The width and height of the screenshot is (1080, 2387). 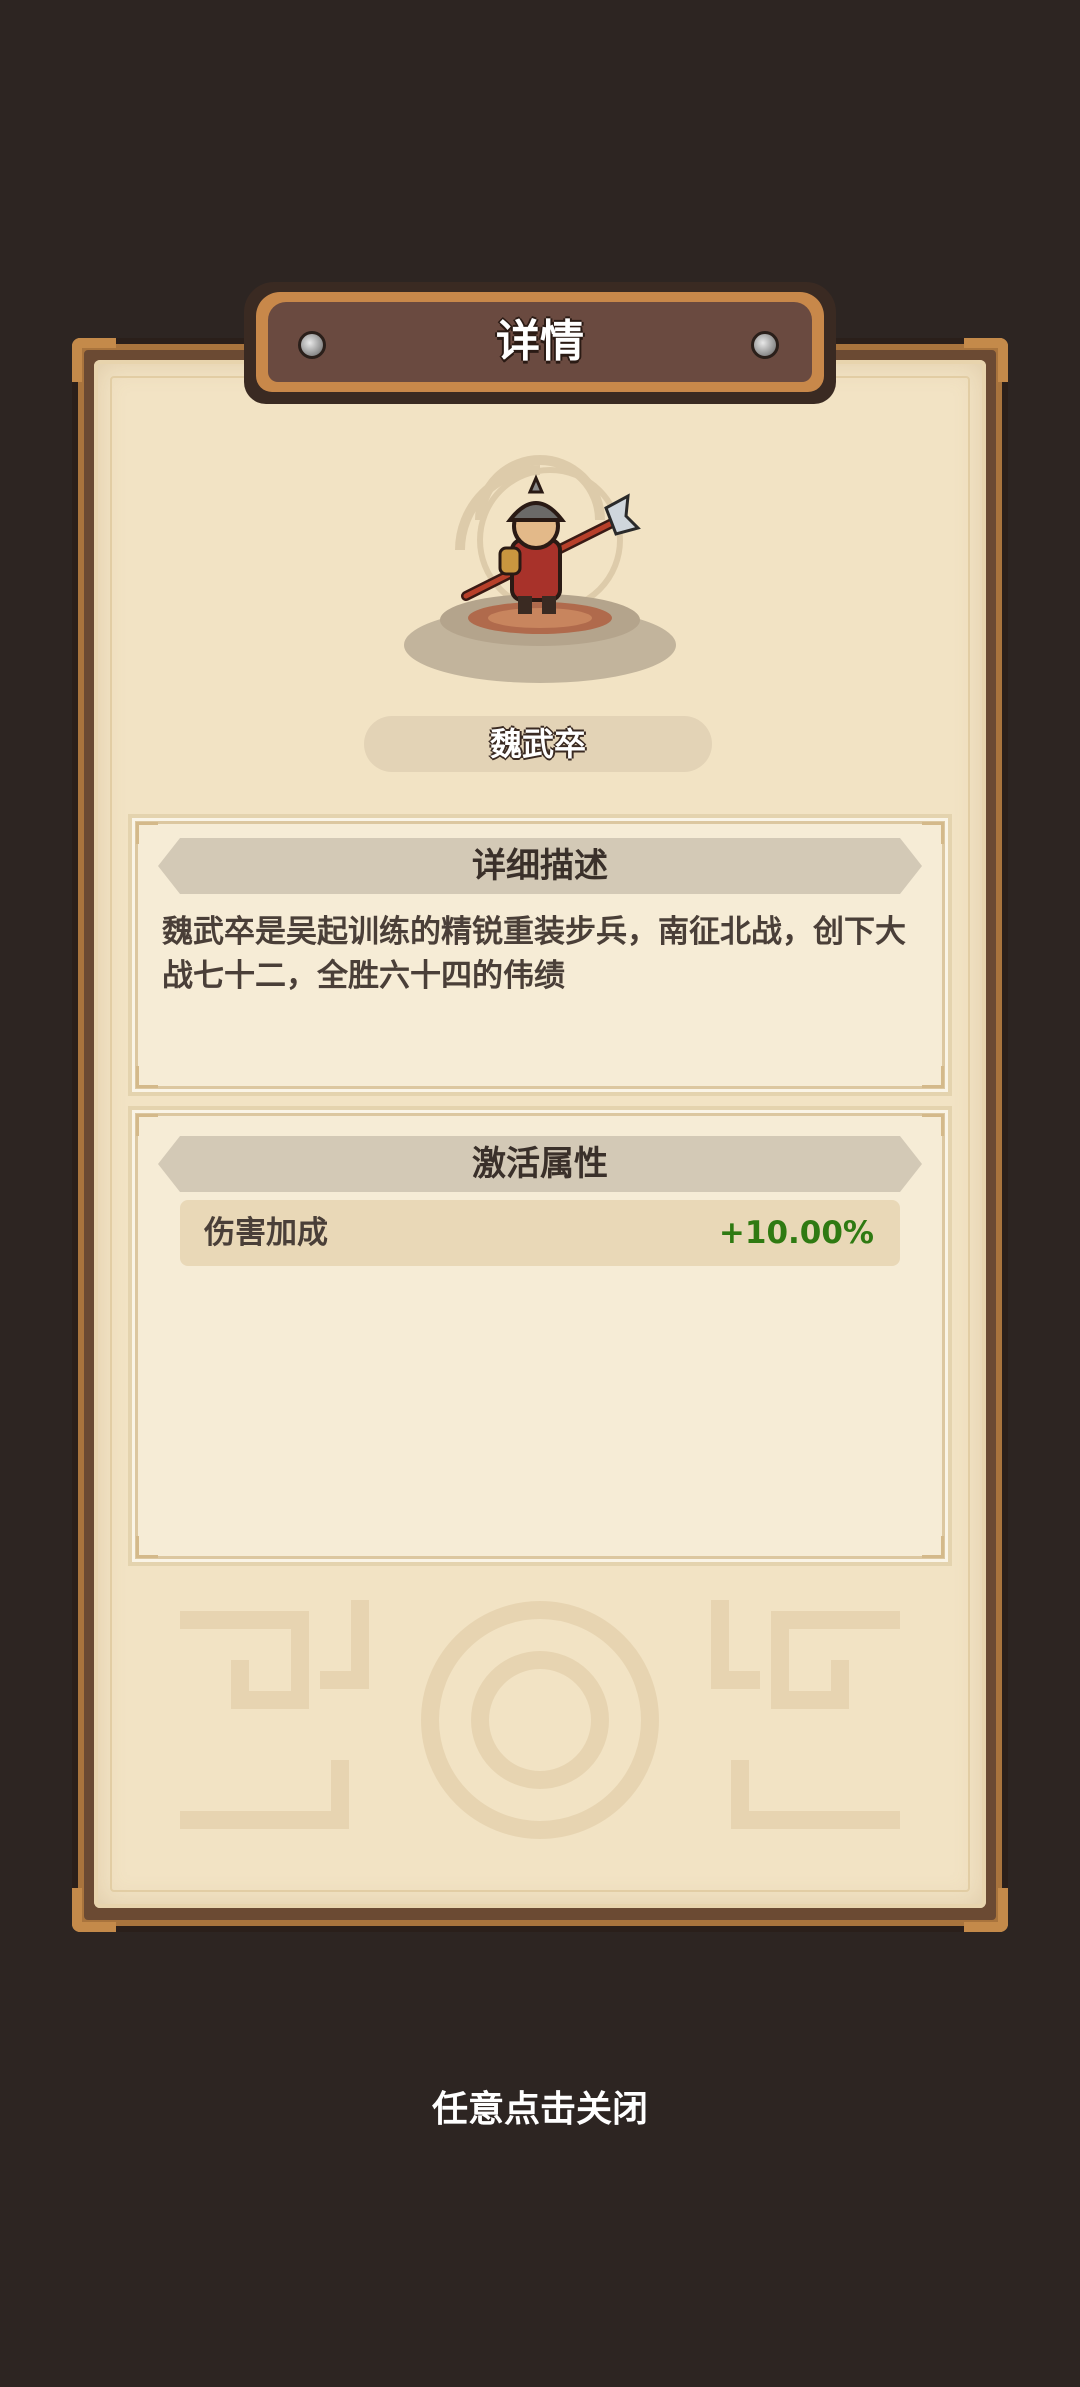 What do you see at coordinates (266, 1233) in the screenshot?
I see `attribute-label: 伤害加成` at bounding box center [266, 1233].